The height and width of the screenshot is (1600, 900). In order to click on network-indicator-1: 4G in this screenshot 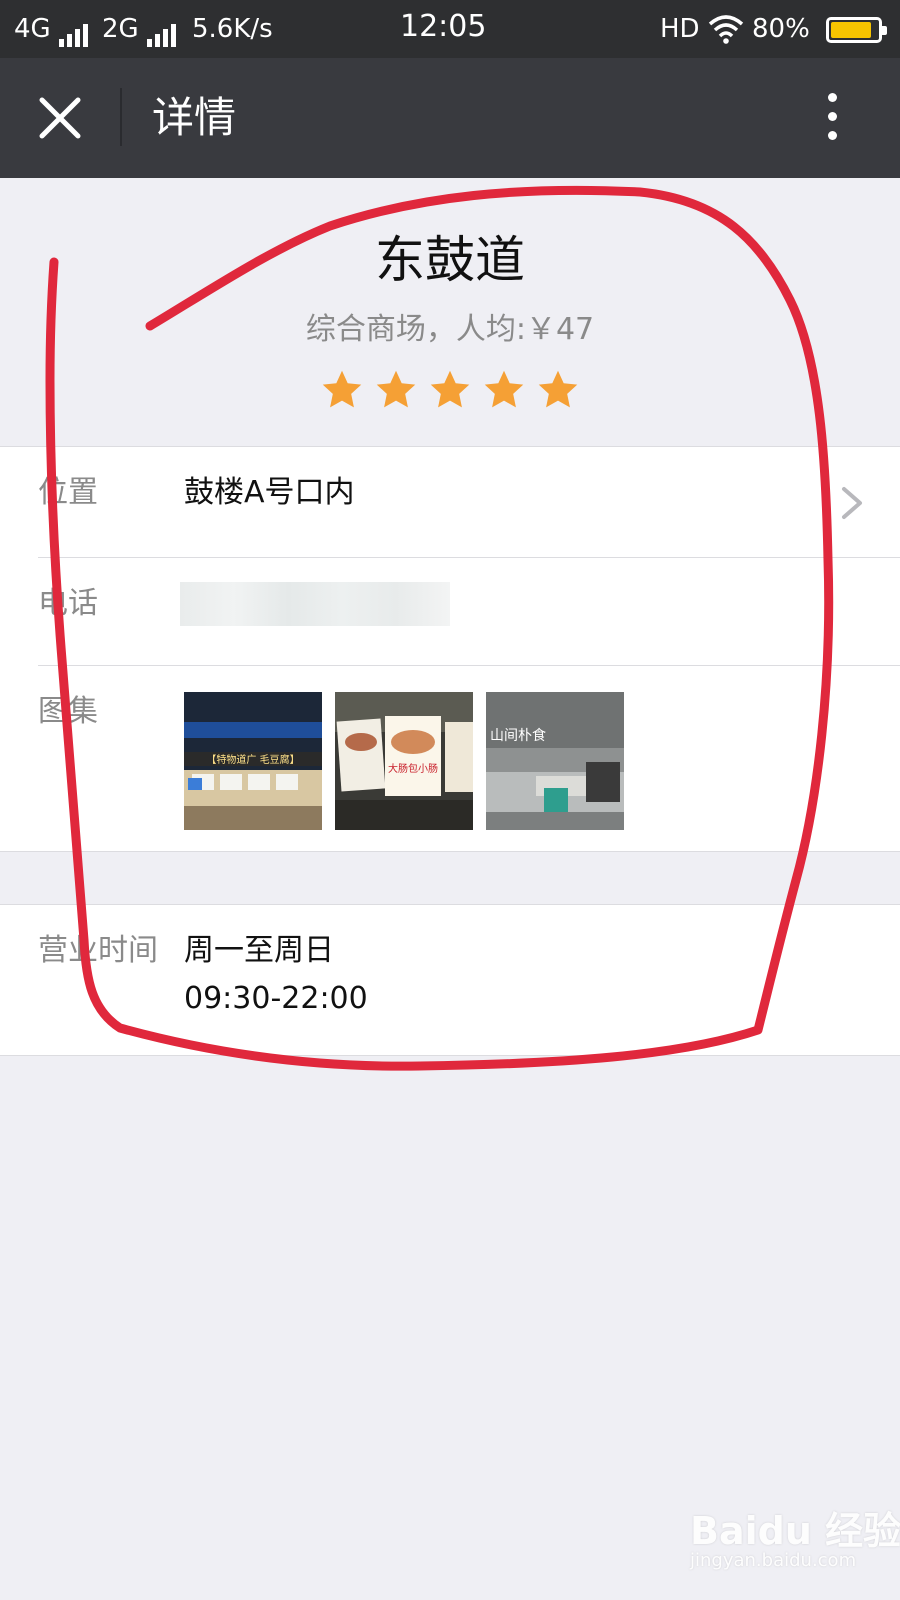, I will do `click(52, 29)`.